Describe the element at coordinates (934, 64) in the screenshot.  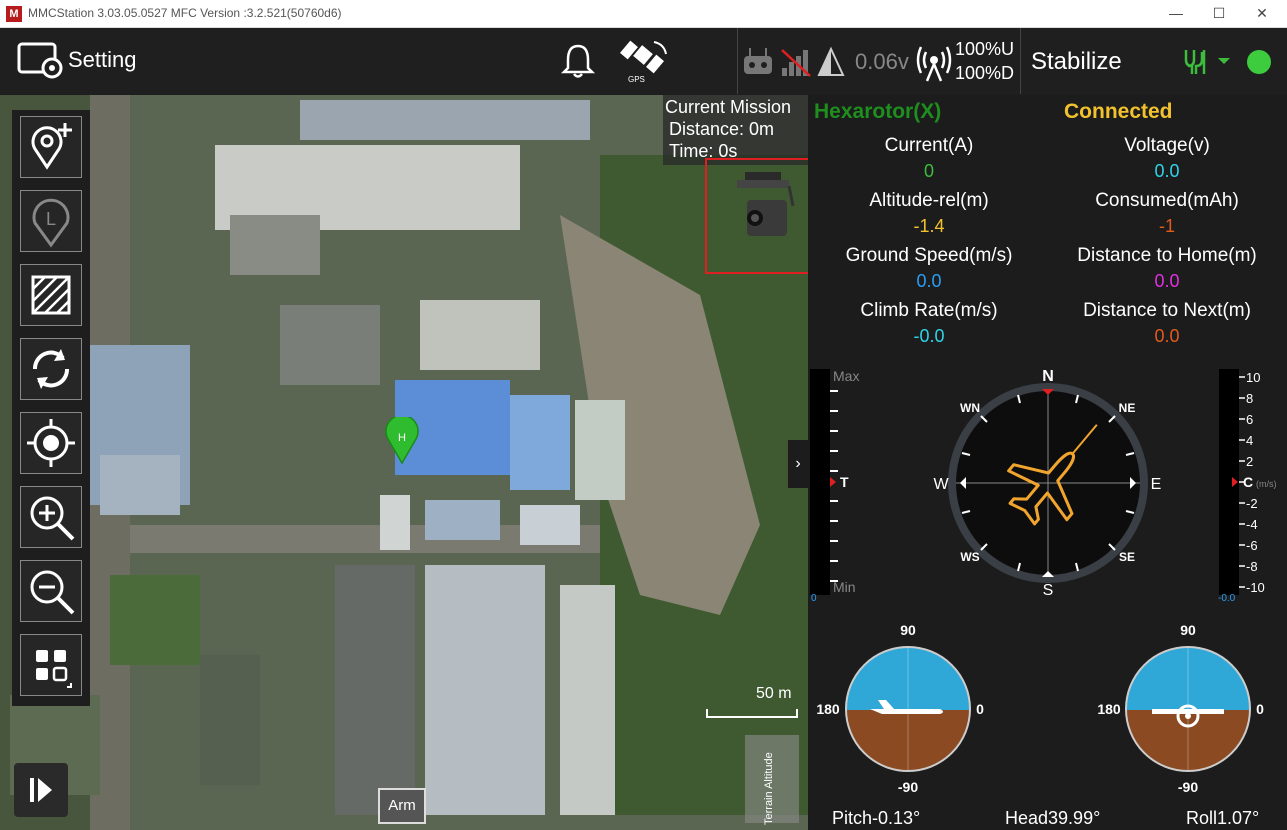
I see `radio-antenna-icon` at that location.